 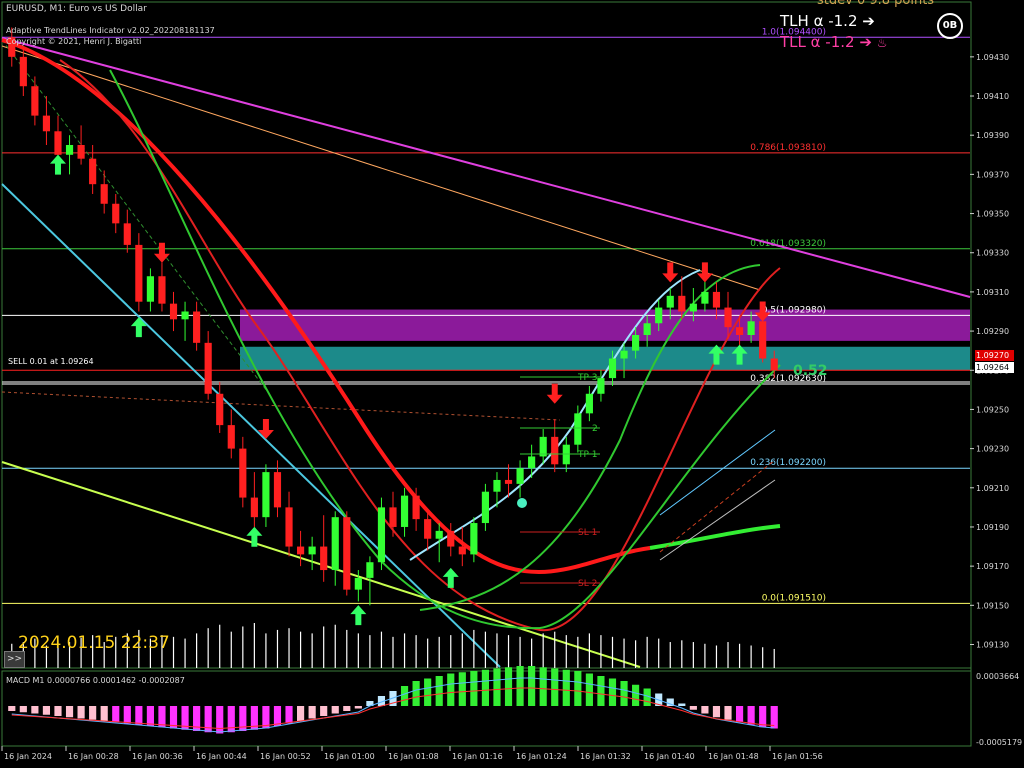 I want to click on arrow-right-icon: ➔, so click(x=865, y=42).